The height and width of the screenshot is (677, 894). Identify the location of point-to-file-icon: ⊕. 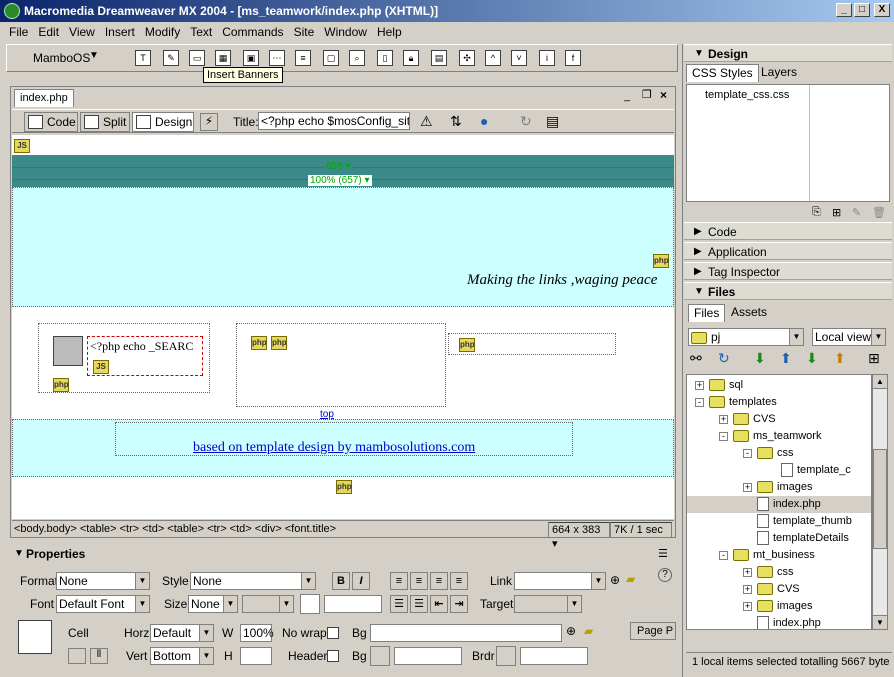
(571, 631).